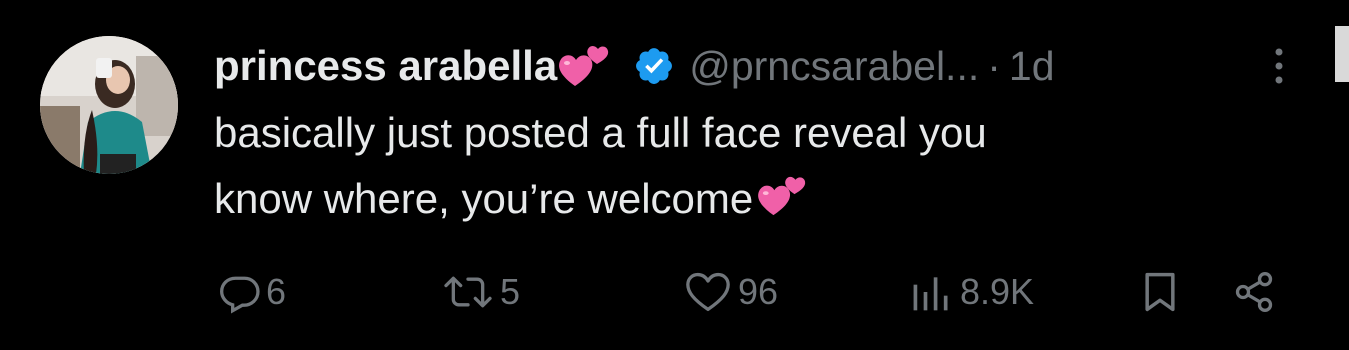 The width and height of the screenshot is (1349, 350). I want to click on bookmark-button, so click(1160, 292).